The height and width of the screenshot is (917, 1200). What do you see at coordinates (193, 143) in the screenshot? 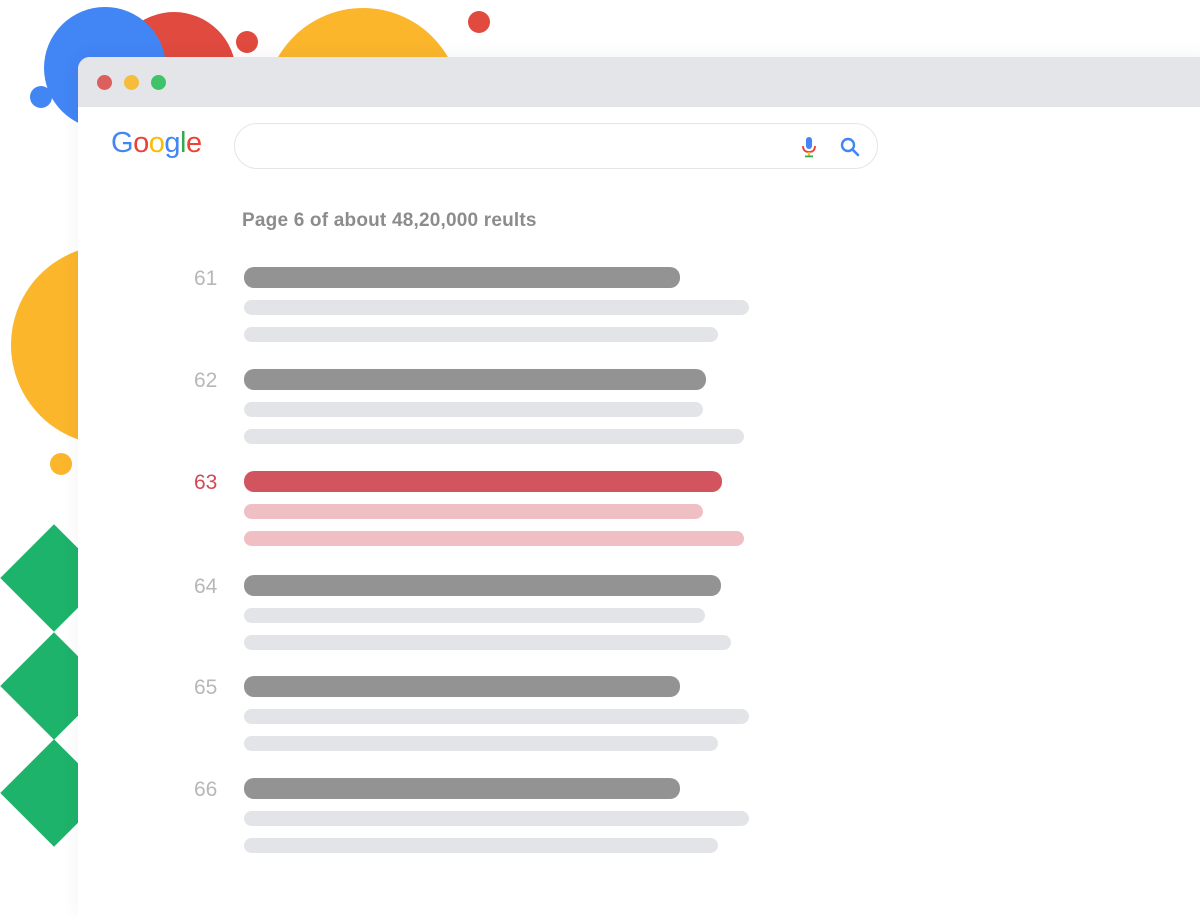
I see `logo-letter: e` at bounding box center [193, 143].